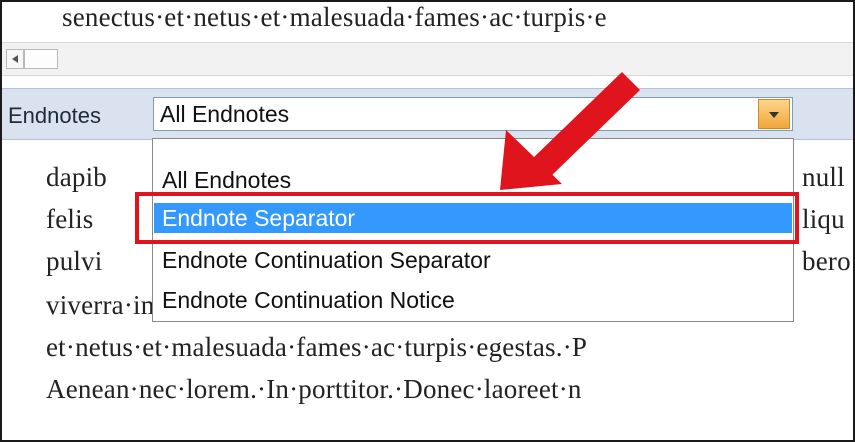 The width and height of the screenshot is (855, 442). I want to click on red-arrow-icon, so click(570, 131).